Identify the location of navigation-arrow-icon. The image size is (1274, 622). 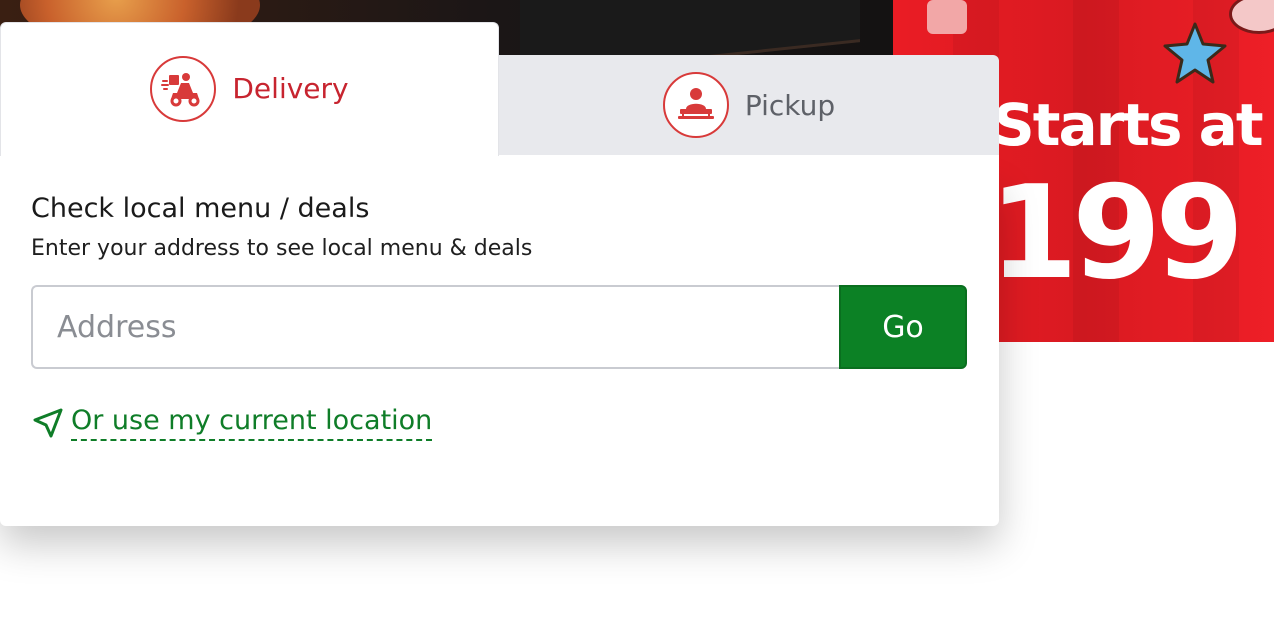
(48, 423).